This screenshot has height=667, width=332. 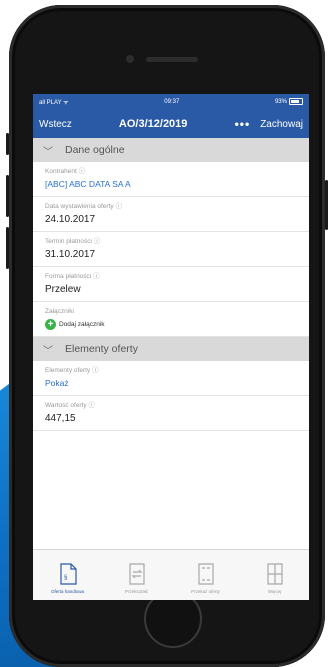 I want to click on battery-percent: 93%, so click(x=280, y=102).